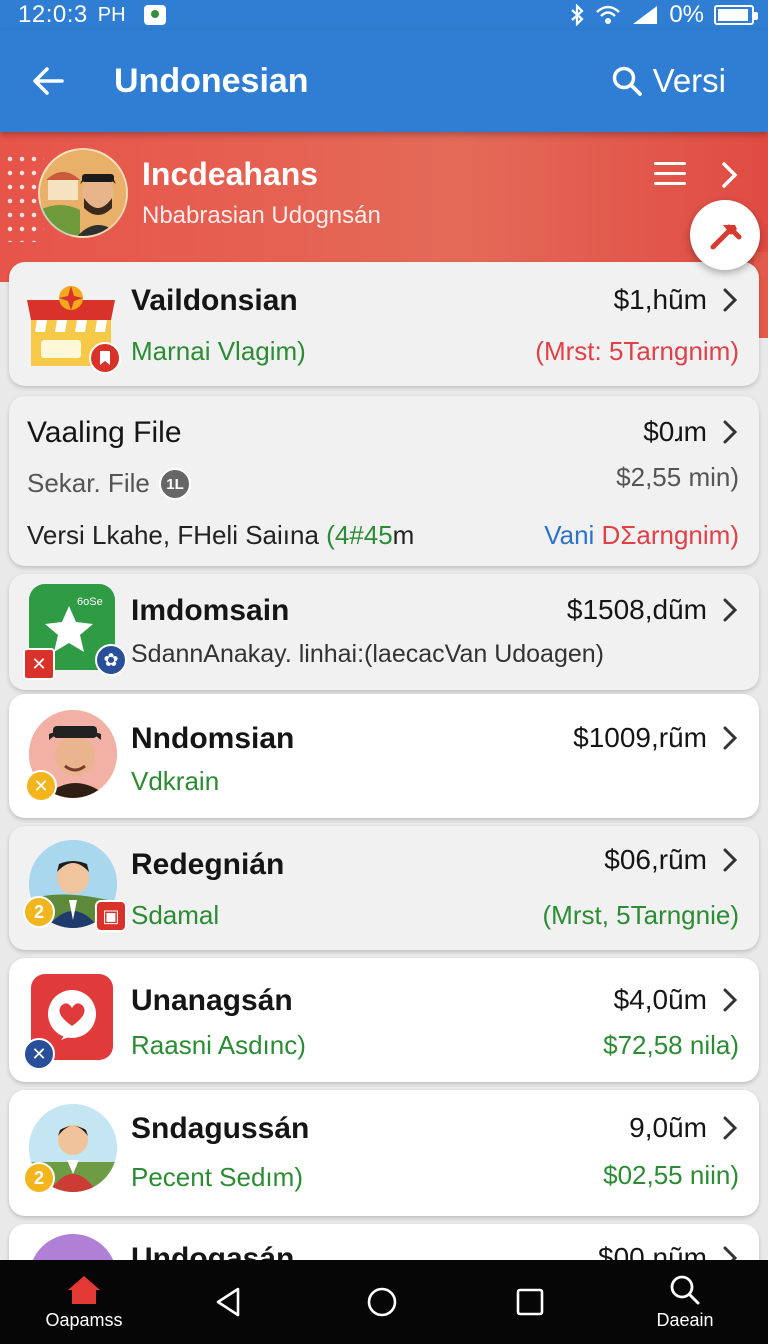 This screenshot has height=1344, width=768. I want to click on bookmark-icon, so click(105, 358).